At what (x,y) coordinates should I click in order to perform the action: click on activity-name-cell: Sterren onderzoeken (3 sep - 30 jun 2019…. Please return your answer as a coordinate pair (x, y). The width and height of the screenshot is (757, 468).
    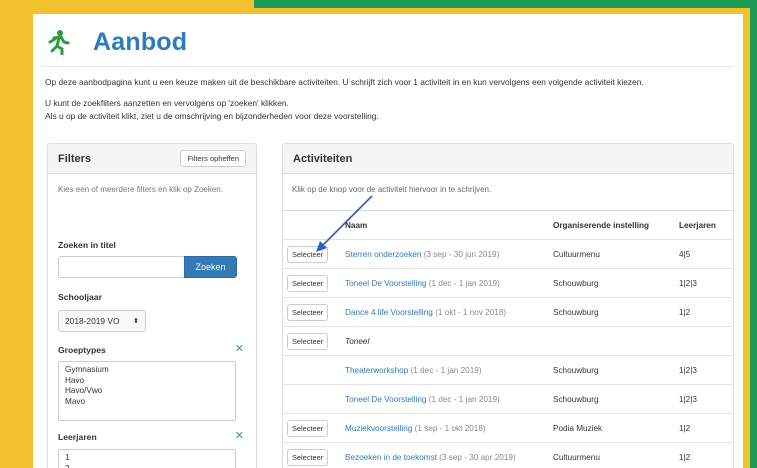
    Looking at the image, I should click on (445, 254).